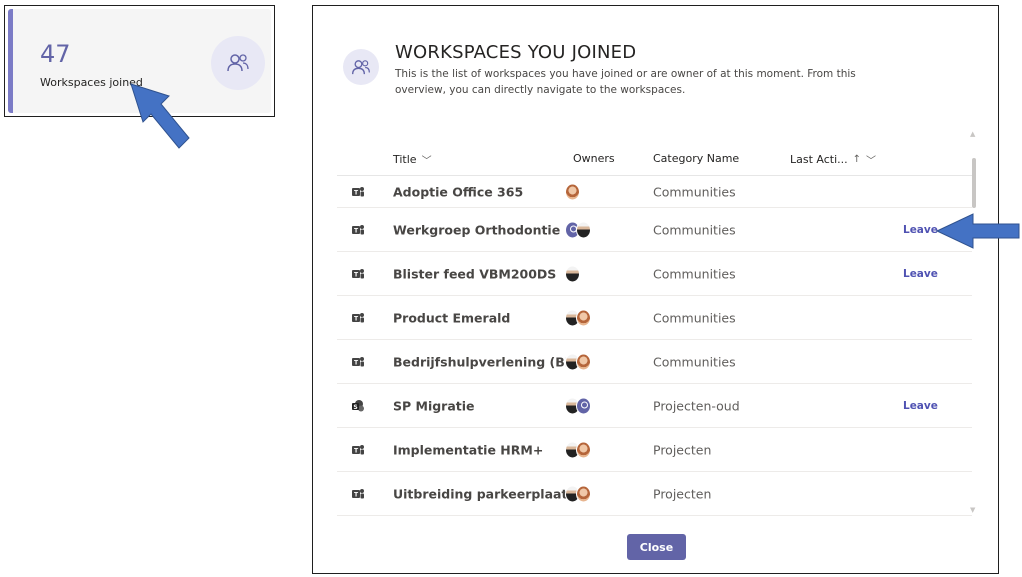  I want to click on scroll-down-arrow: ▼, so click(972, 510).